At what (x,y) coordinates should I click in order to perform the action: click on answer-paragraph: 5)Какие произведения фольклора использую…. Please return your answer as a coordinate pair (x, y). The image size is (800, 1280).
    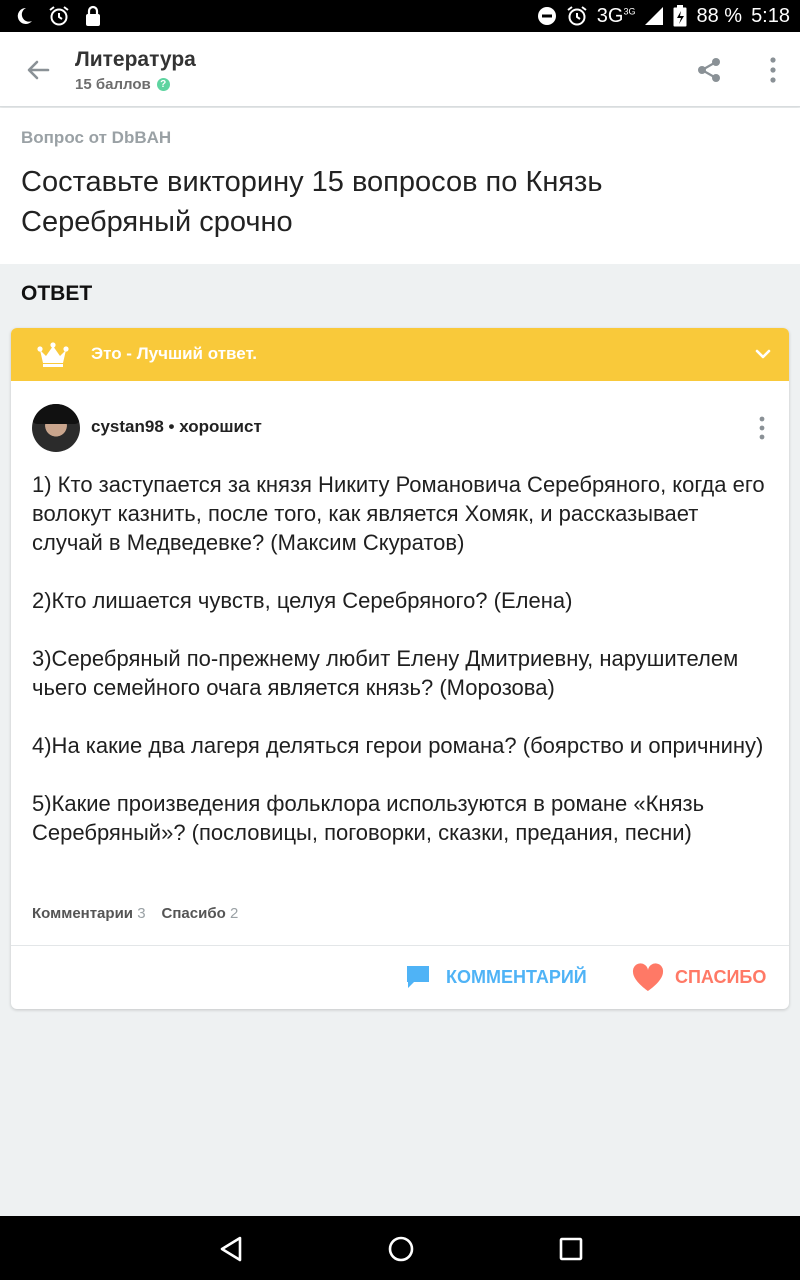
    Looking at the image, I should click on (368, 818).